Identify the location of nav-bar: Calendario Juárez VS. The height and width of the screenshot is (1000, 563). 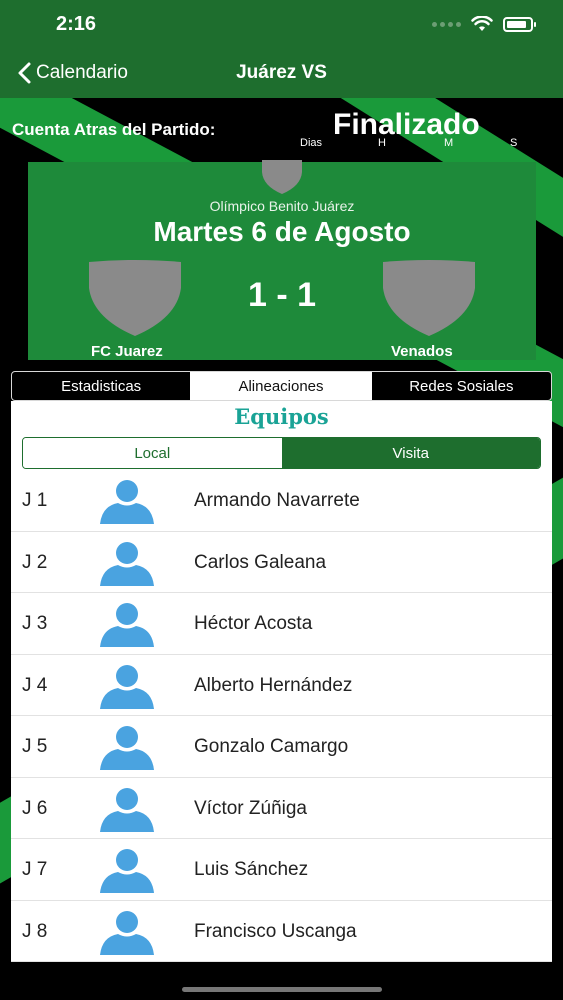
(281, 74).